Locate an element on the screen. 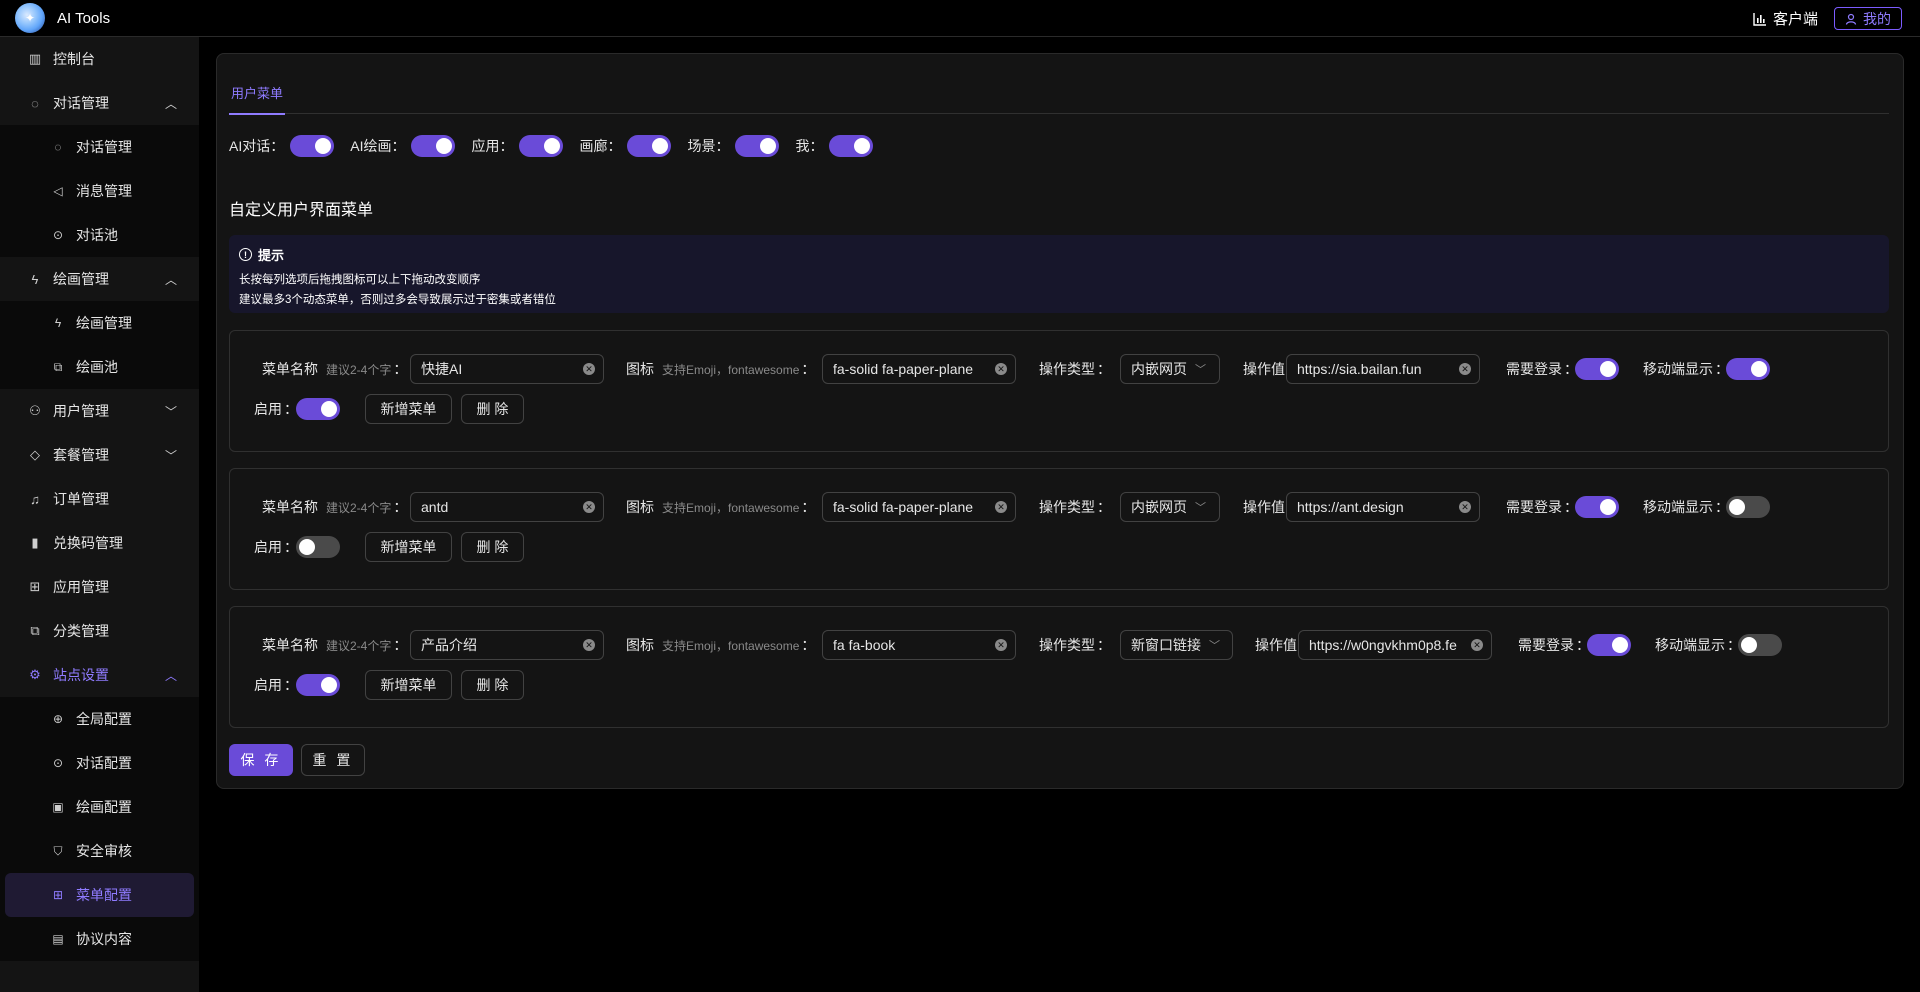 The height and width of the screenshot is (992, 1920). mine-button: 我的 is located at coordinates (1868, 18).